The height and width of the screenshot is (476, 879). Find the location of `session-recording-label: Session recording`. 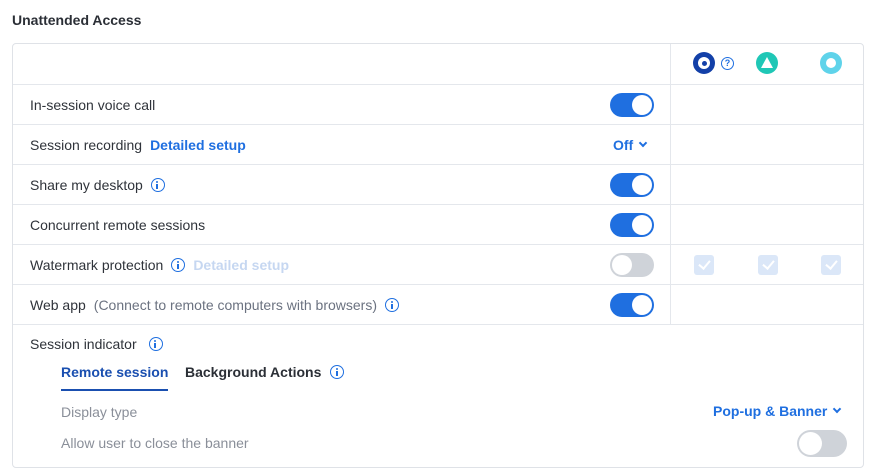

session-recording-label: Session recording is located at coordinates (86, 145).